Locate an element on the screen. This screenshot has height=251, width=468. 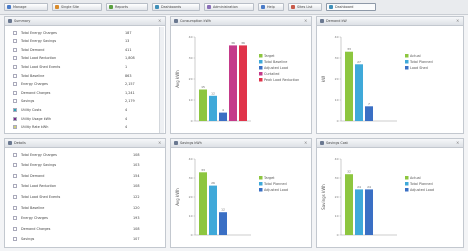
legend-label: Peak Load Reduction is located at coordinates (281, 80).